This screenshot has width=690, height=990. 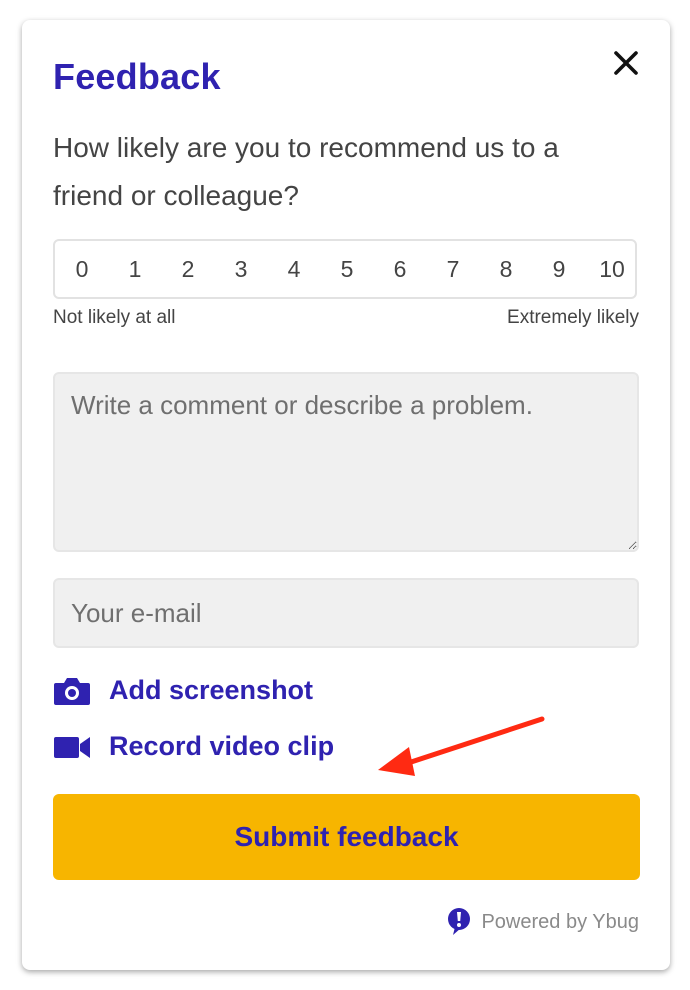 What do you see at coordinates (560, 921) in the screenshot?
I see `powered-by-text: Powered by Ybug` at bounding box center [560, 921].